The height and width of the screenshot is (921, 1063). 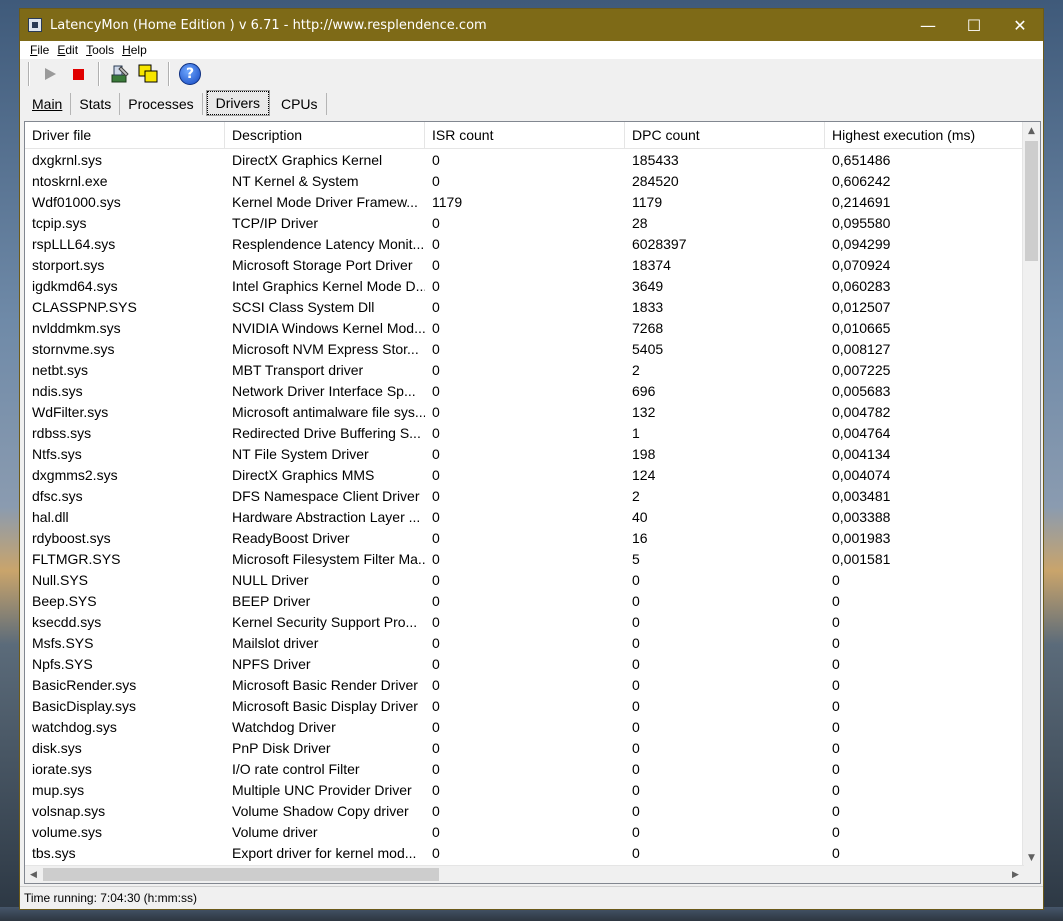 I want to click on desktop-background-right, so click(x=1052, y=460).